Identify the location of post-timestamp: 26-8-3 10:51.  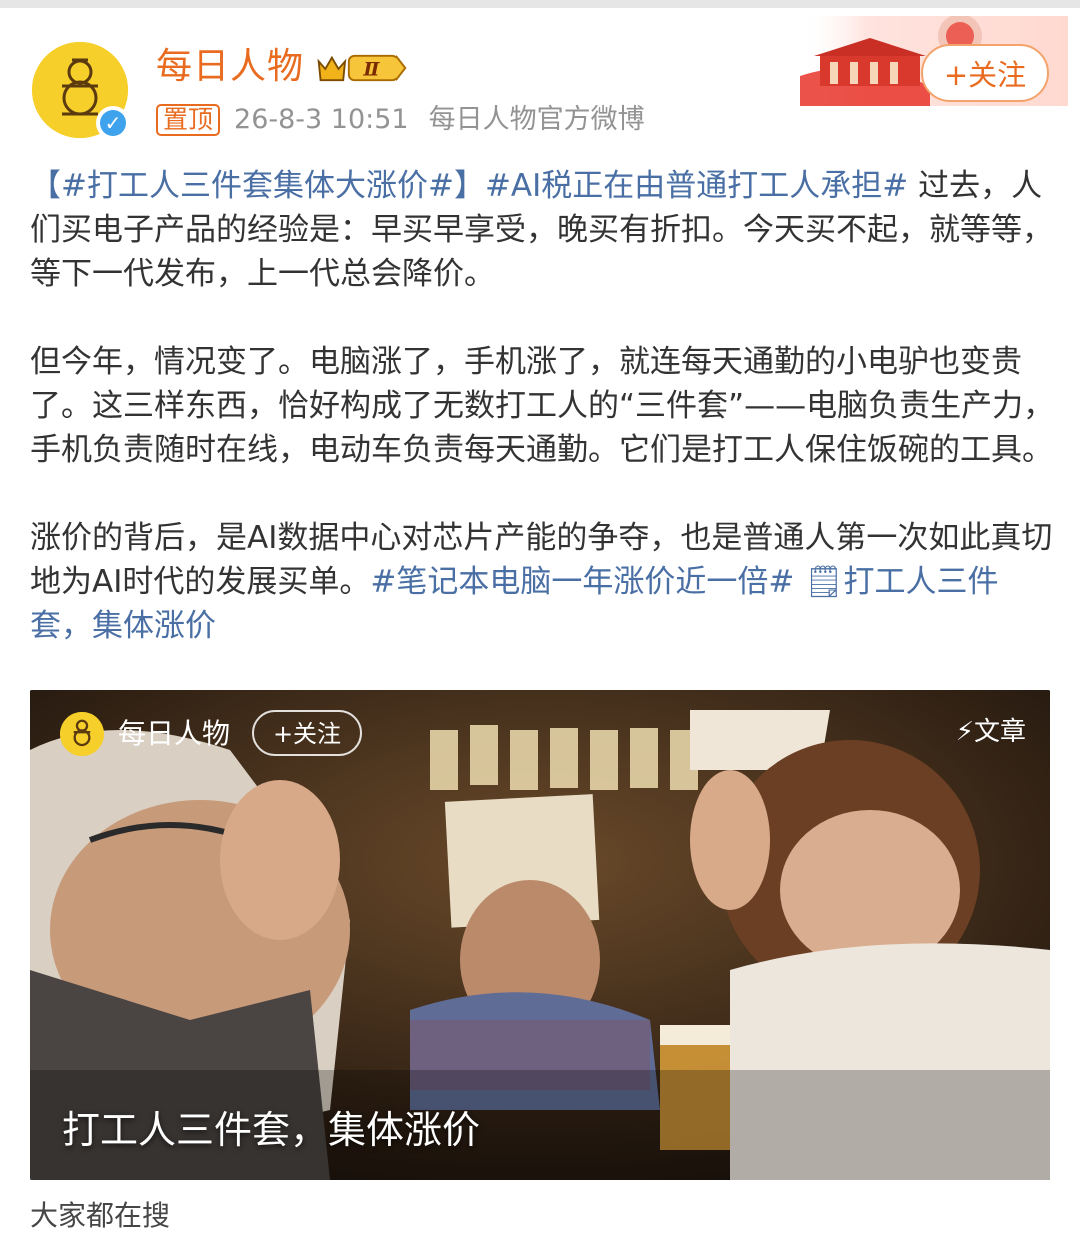
(321, 119).